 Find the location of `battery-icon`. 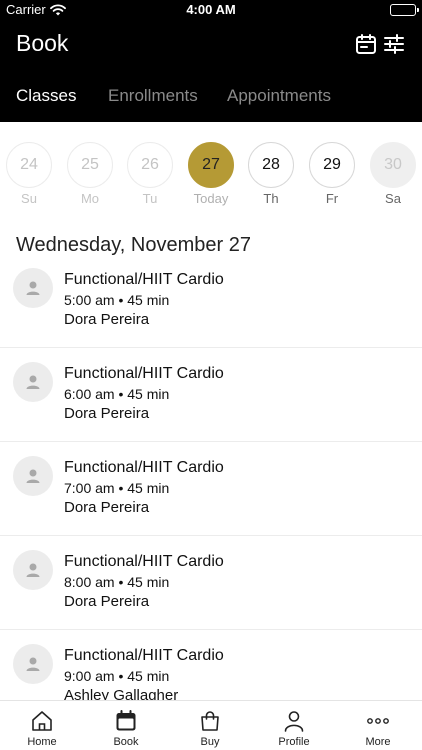

battery-icon is located at coordinates (404, 10).